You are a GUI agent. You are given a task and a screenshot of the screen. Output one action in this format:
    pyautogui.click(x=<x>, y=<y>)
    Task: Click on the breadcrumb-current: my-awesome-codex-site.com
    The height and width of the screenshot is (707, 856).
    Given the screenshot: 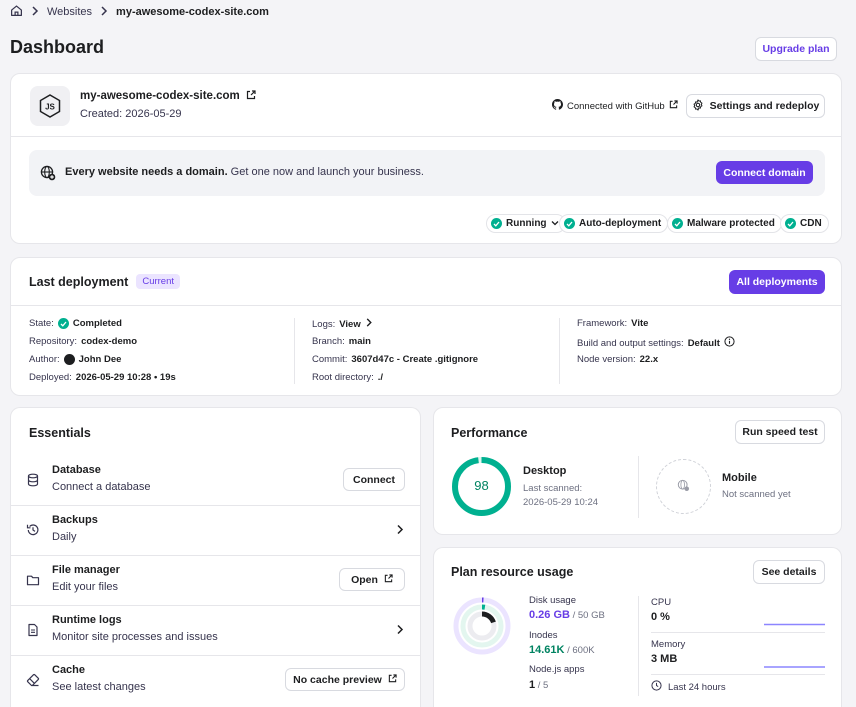 What is the action you would take?
    pyautogui.click(x=192, y=12)
    